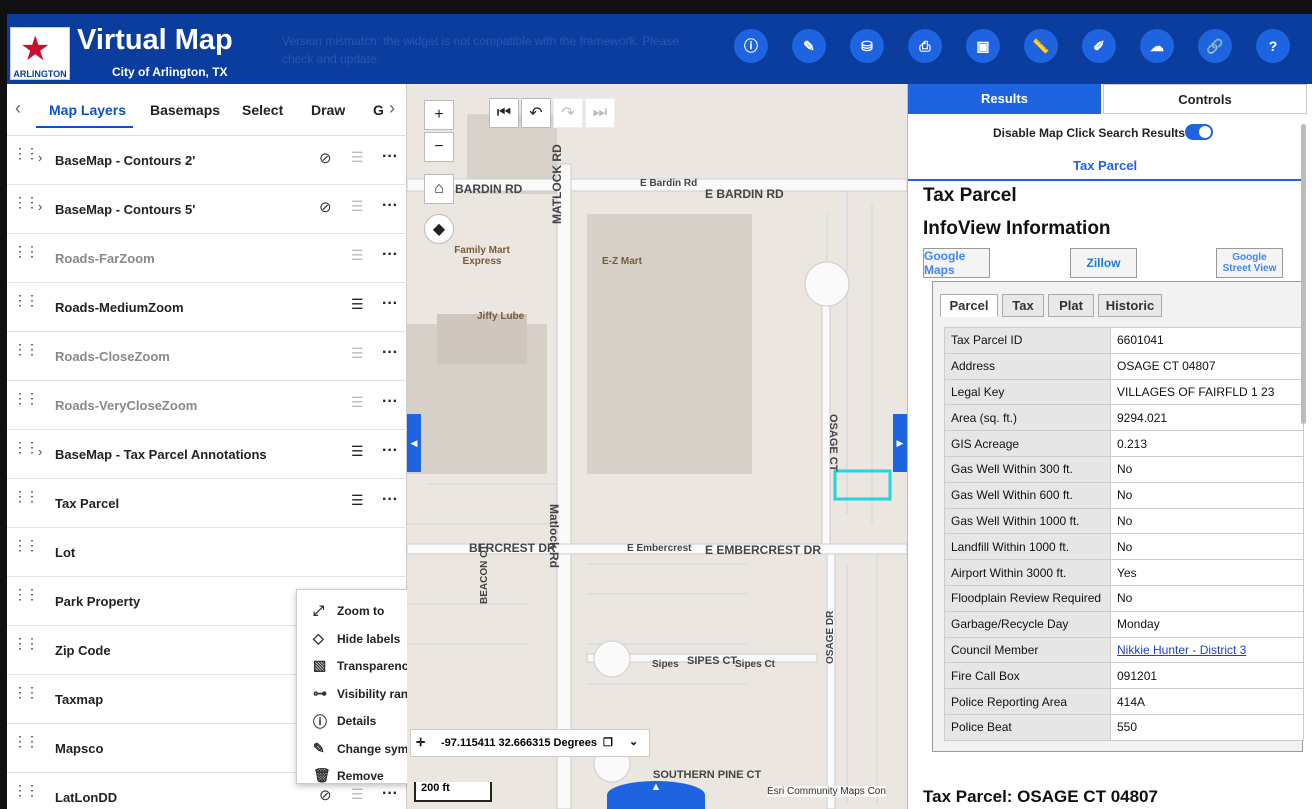 The width and height of the screenshot is (1312, 809). Describe the element at coordinates (925, 46) in the screenshot. I see `print-icon: ⎙` at that location.